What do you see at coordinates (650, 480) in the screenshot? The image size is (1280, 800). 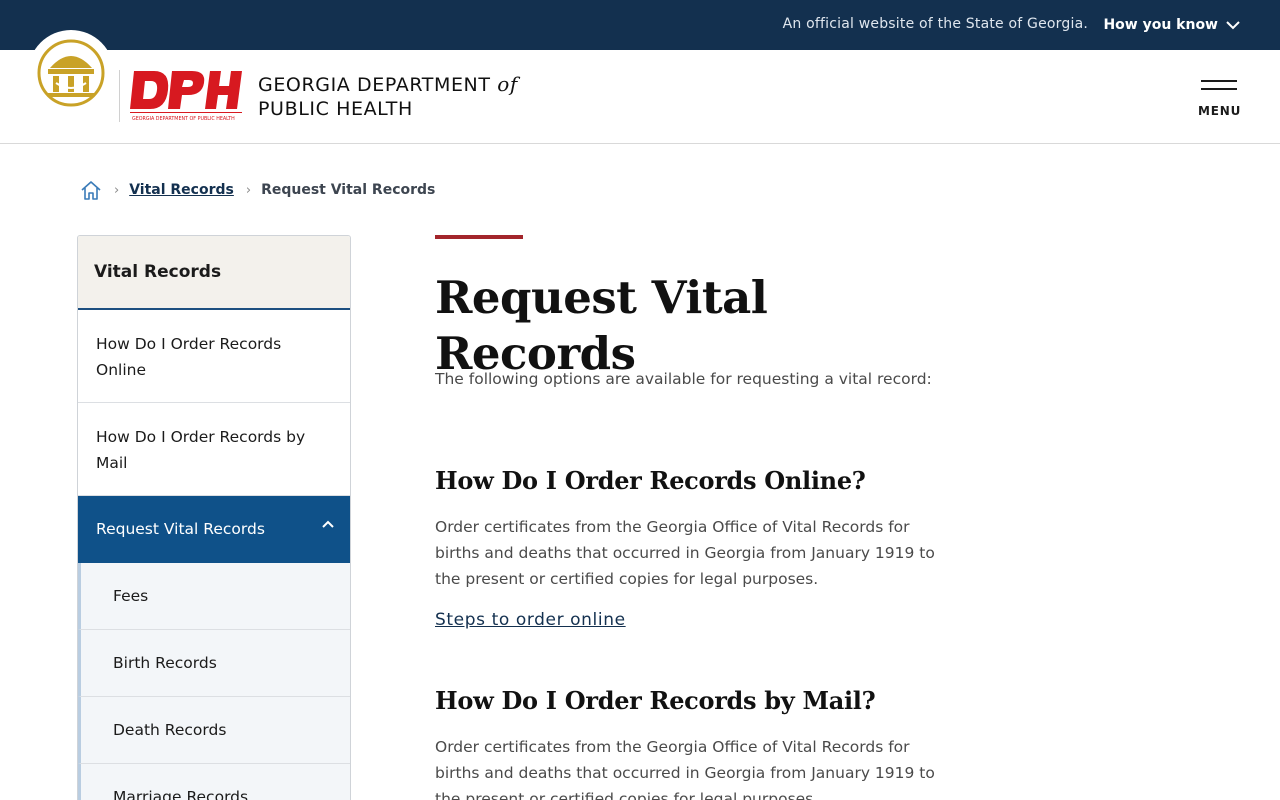 I see `section-heading-online: How Do I Order Records Online?` at bounding box center [650, 480].